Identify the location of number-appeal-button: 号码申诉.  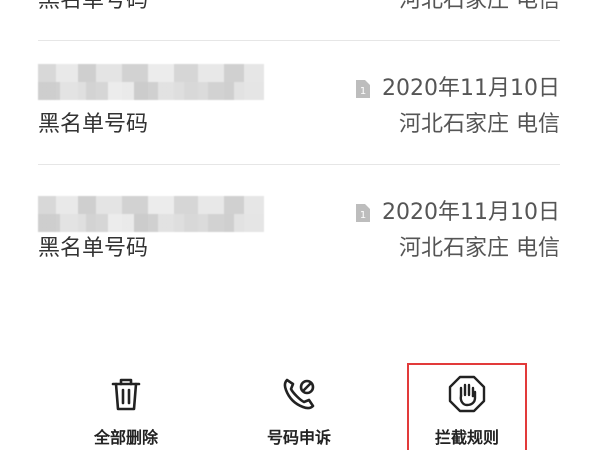
(299, 405).